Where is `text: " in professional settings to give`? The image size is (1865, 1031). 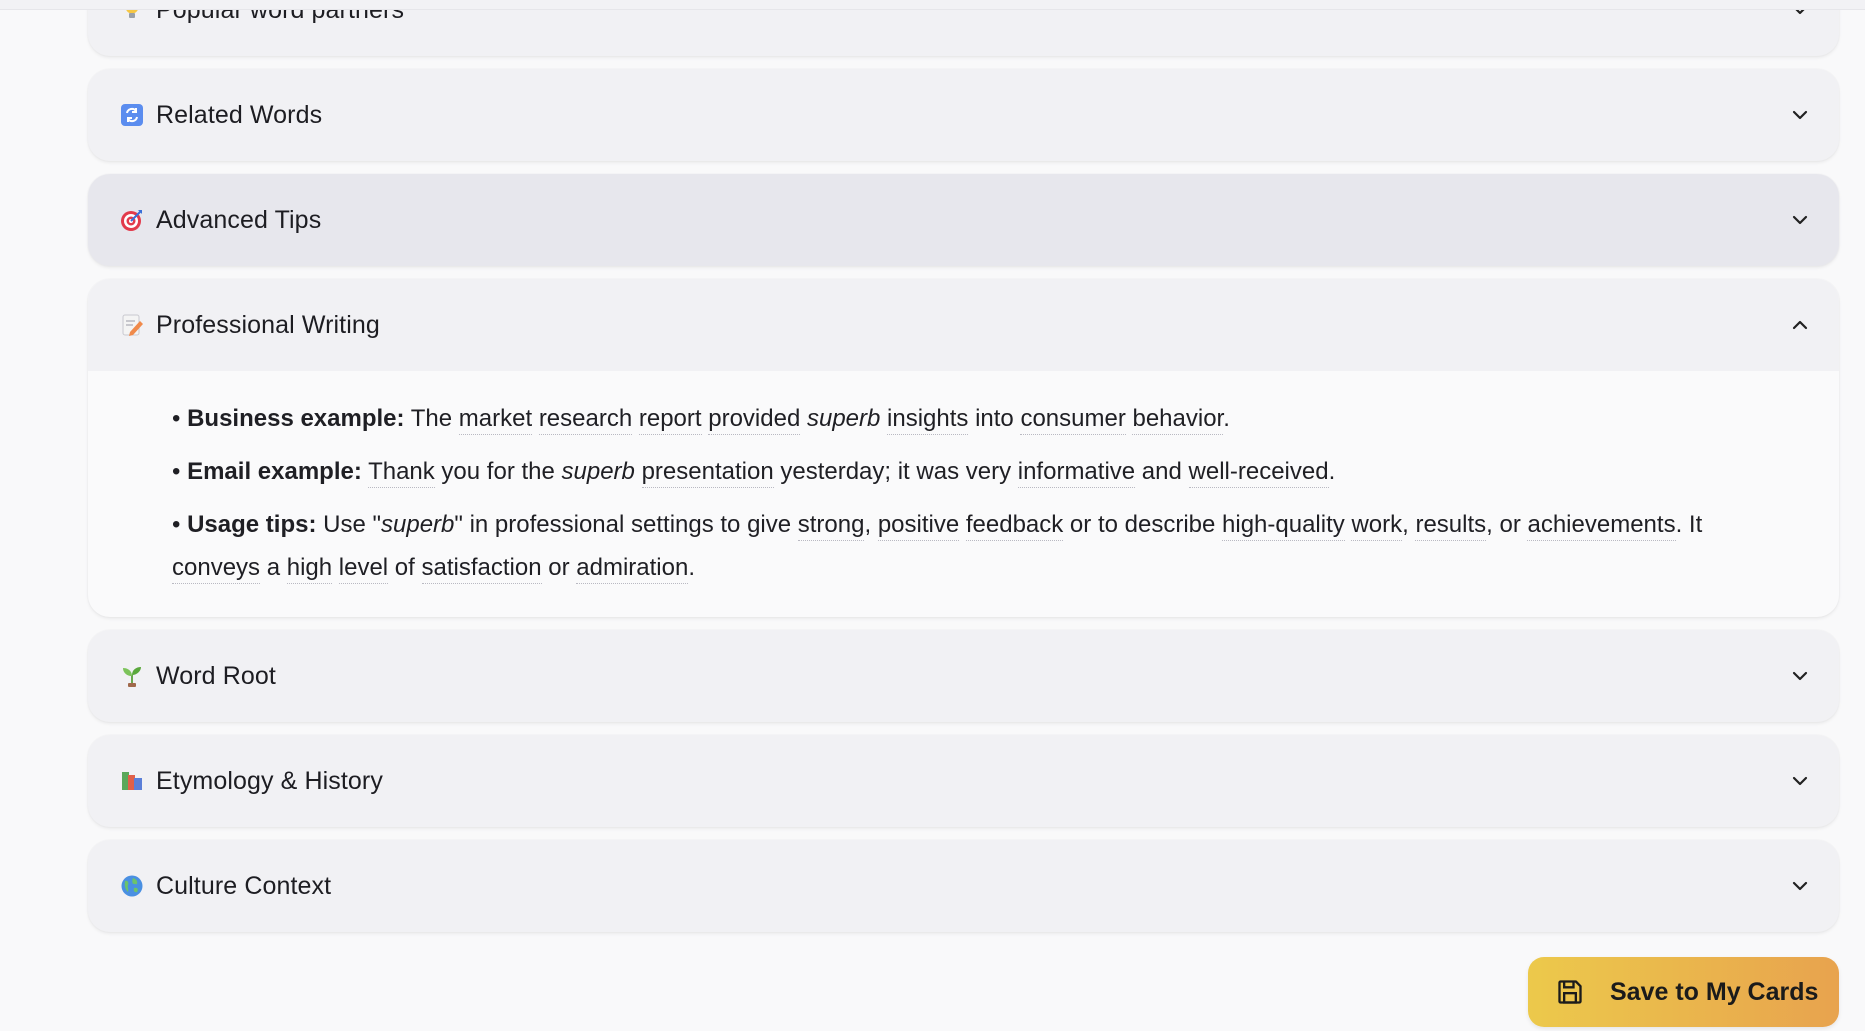
text: " in professional settings to give is located at coordinates (626, 524).